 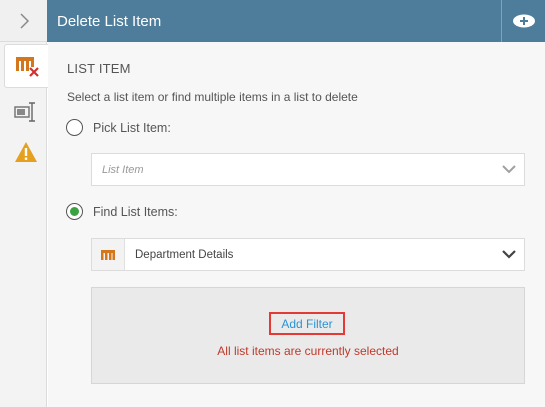 I want to click on warning-icon, so click(x=25, y=152).